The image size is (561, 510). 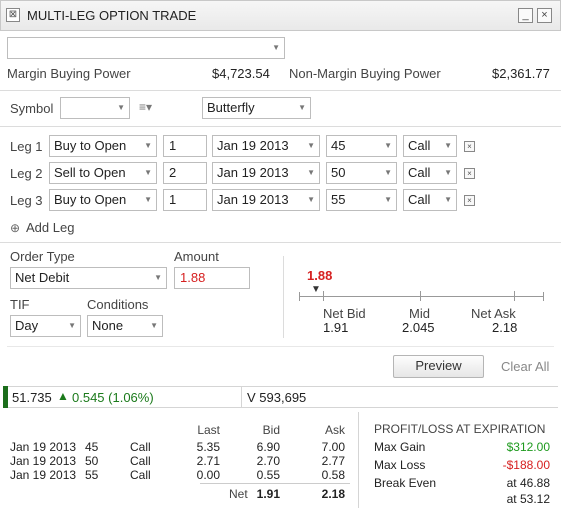 What do you see at coordinates (185, 173) in the screenshot?
I see `leg-quantity-input: 2` at bounding box center [185, 173].